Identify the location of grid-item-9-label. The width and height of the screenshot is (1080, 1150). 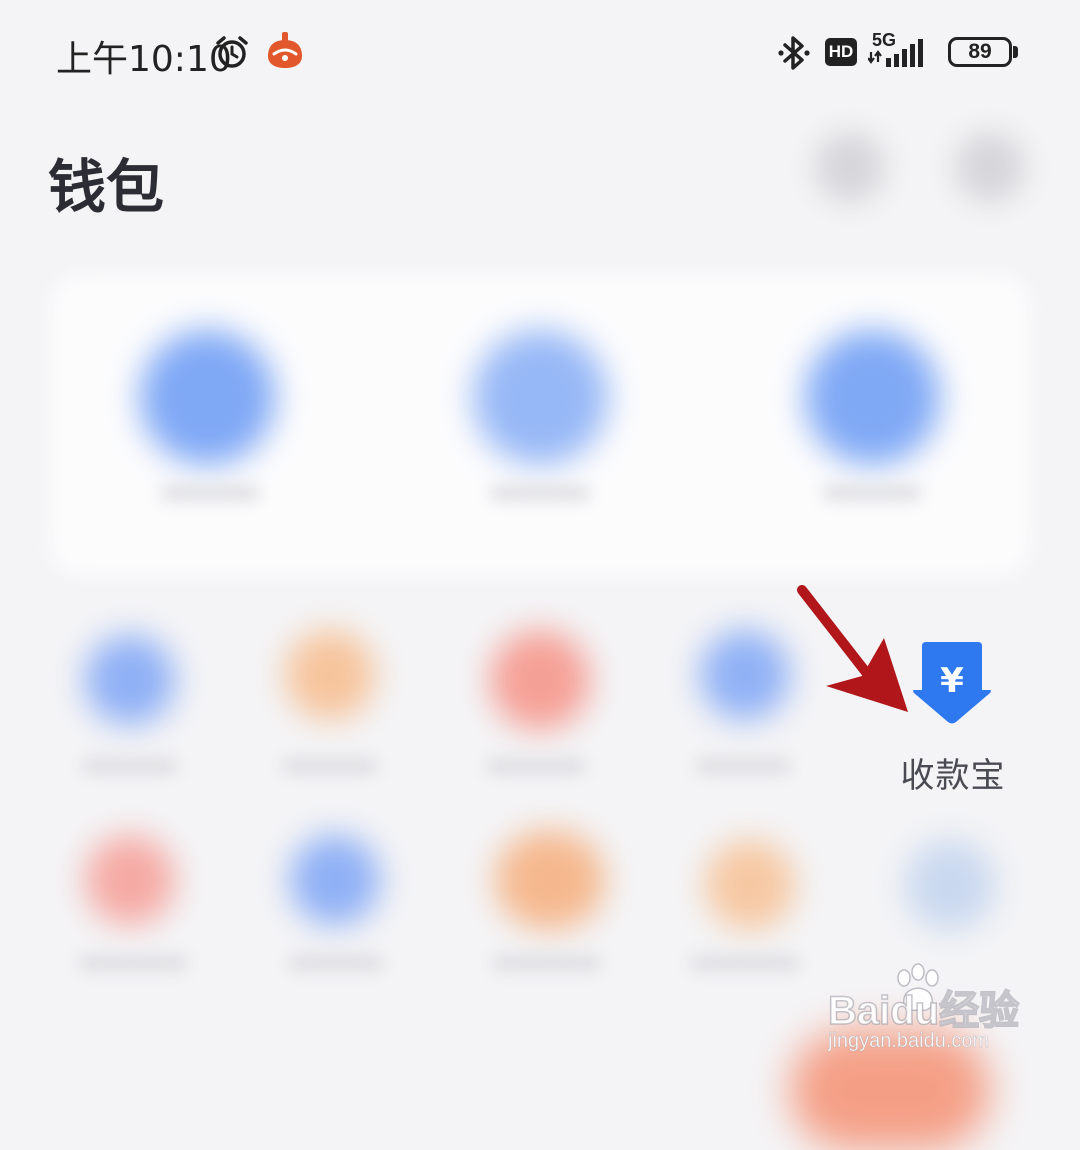
(745, 963).